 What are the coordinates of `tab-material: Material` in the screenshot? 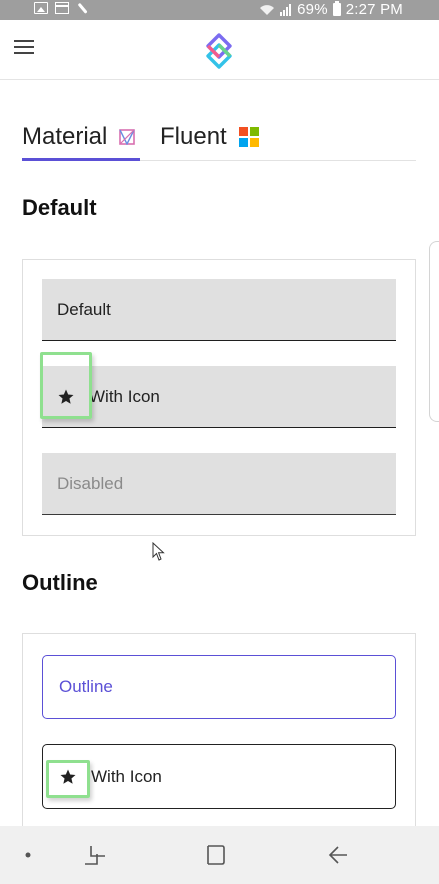 It's located at (79, 137).